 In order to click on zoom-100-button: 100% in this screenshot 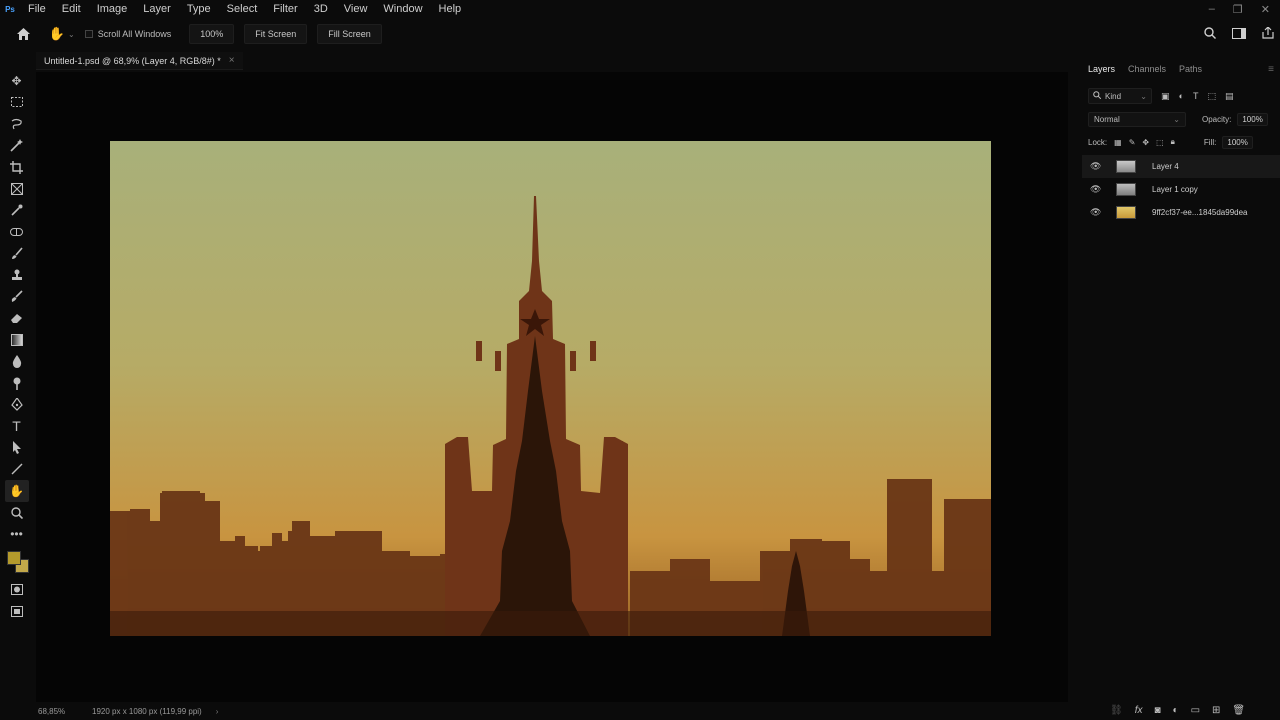, I will do `click(212, 34)`.